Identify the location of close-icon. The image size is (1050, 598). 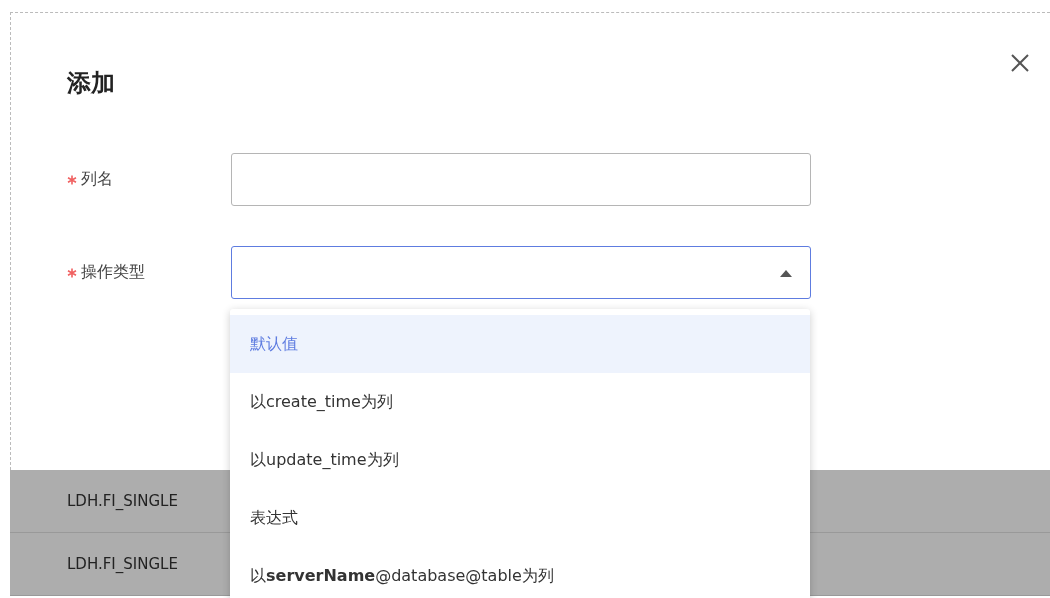
(1020, 63).